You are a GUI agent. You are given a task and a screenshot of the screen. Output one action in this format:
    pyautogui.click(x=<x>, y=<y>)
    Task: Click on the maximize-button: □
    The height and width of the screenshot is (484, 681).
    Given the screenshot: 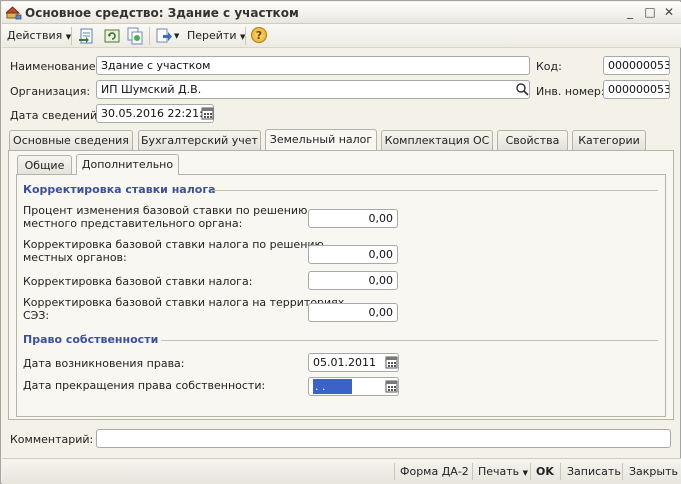 What is the action you would take?
    pyautogui.click(x=650, y=12)
    